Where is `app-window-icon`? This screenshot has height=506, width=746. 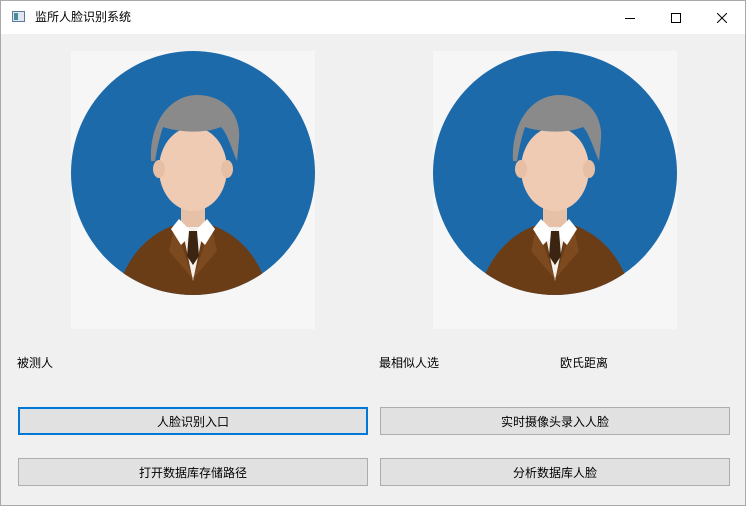 app-window-icon is located at coordinates (18, 16).